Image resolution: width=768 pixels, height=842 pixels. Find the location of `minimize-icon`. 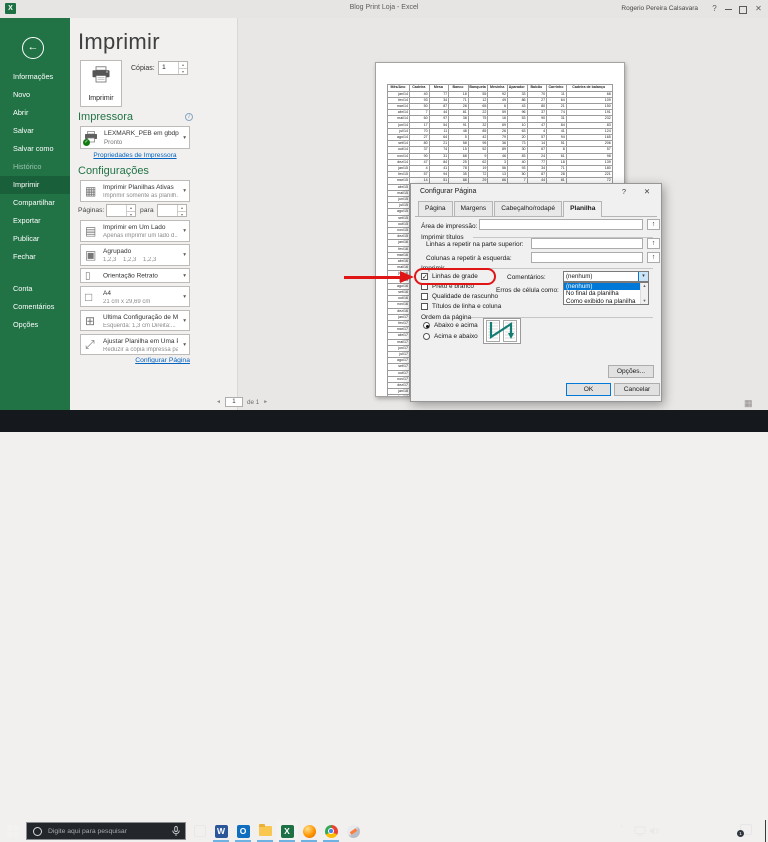

minimize-icon is located at coordinates (728, 9).